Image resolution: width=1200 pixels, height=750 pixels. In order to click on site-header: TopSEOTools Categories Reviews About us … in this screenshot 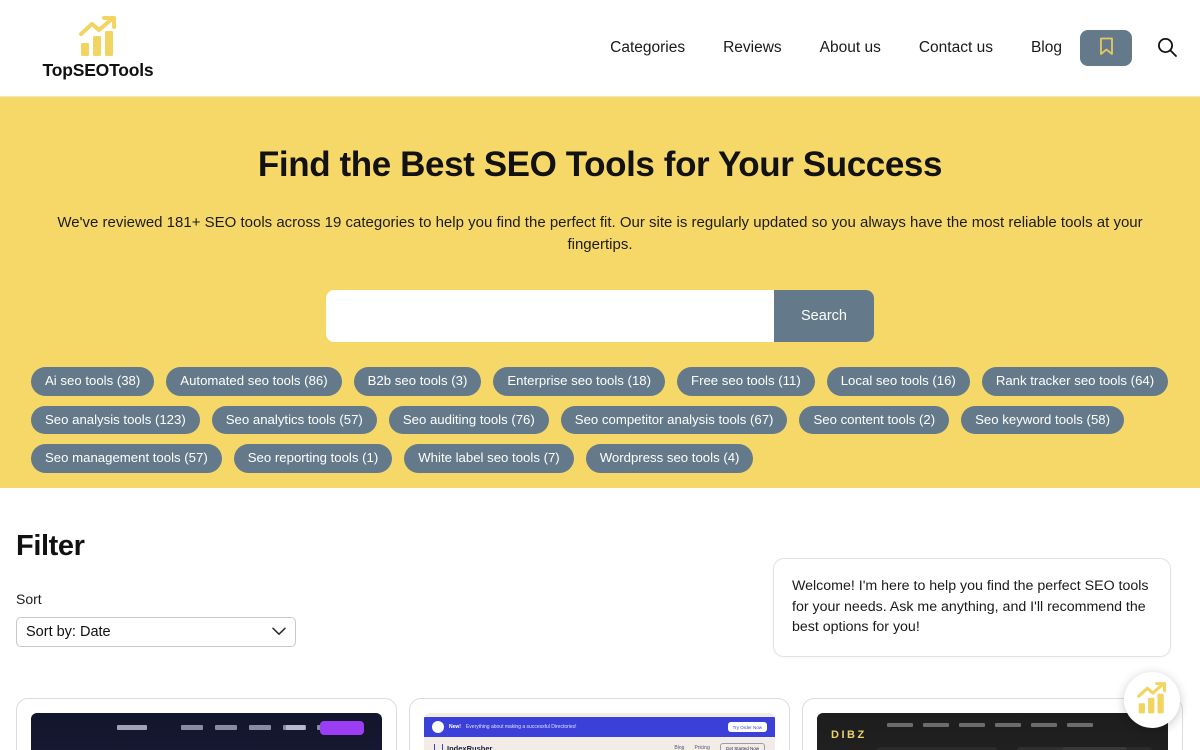, I will do `click(600, 48)`.